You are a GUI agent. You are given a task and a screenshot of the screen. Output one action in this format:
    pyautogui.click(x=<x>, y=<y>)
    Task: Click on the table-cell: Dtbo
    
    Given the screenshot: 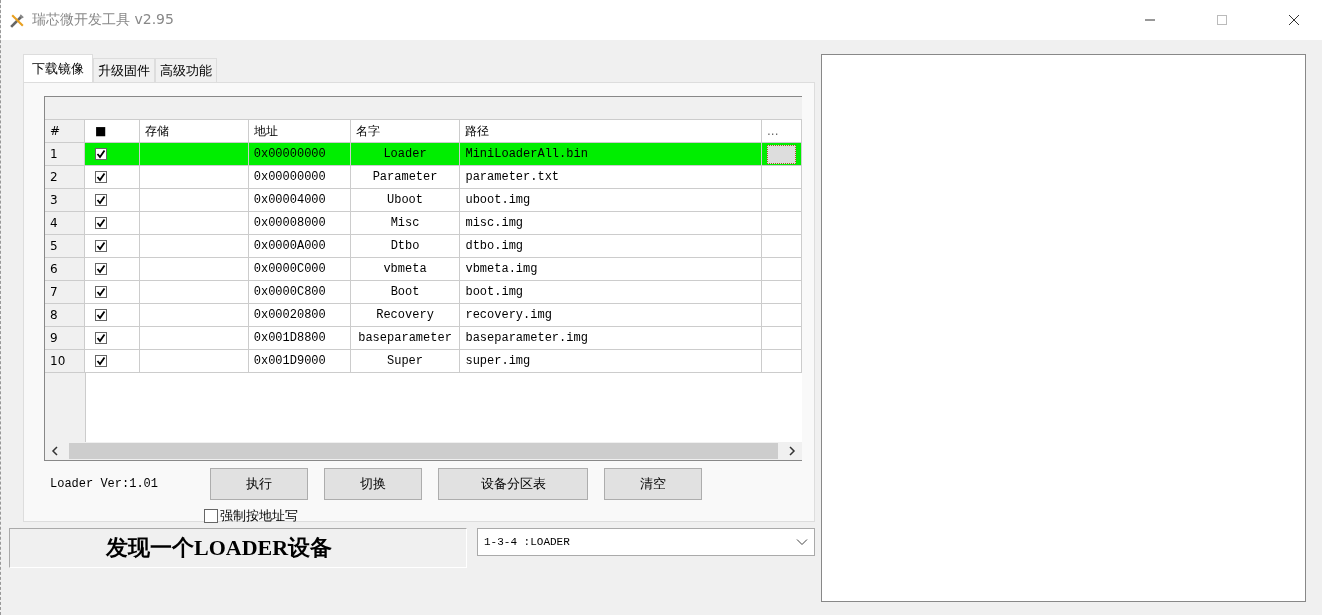 What is the action you would take?
    pyautogui.click(x=405, y=246)
    